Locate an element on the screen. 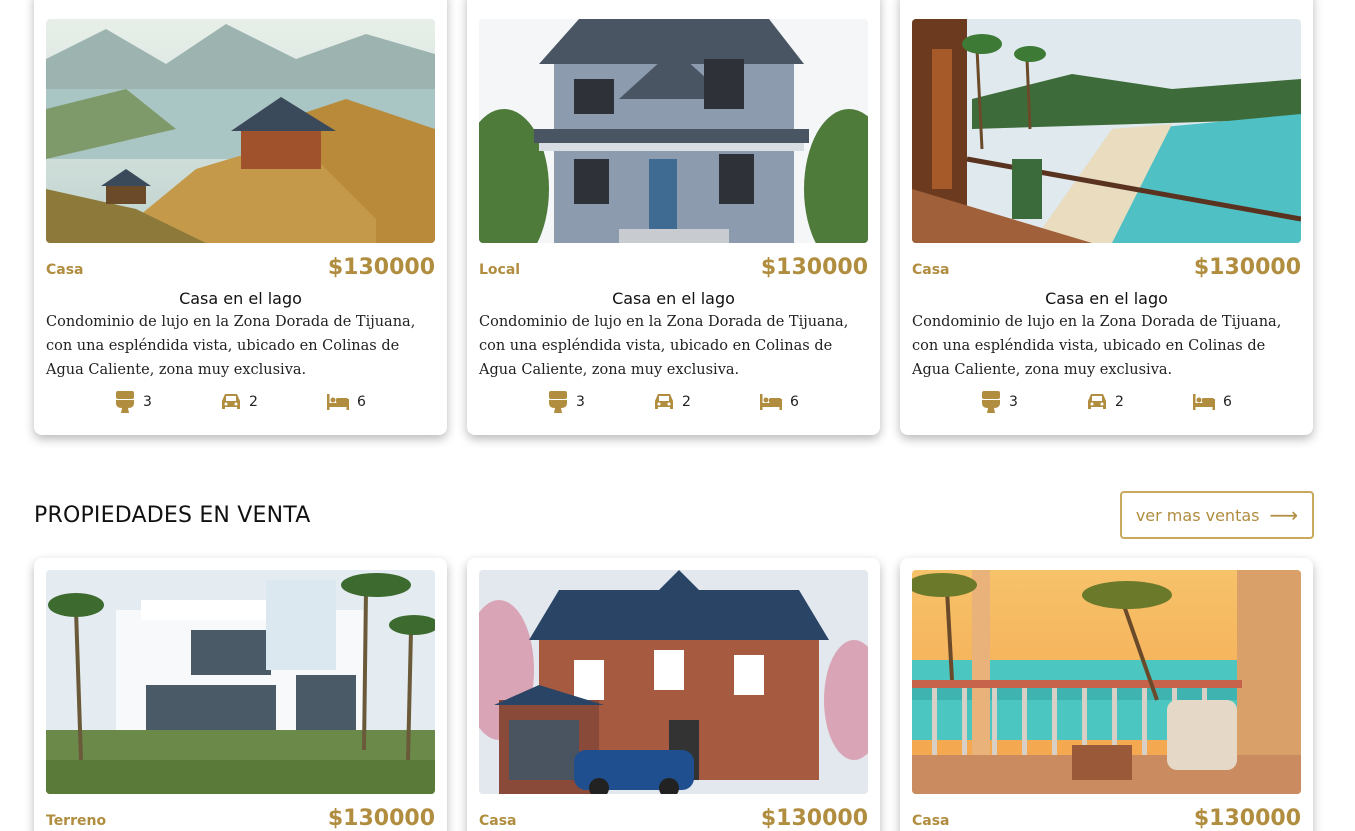  property-type: Local is located at coordinates (500, 270).